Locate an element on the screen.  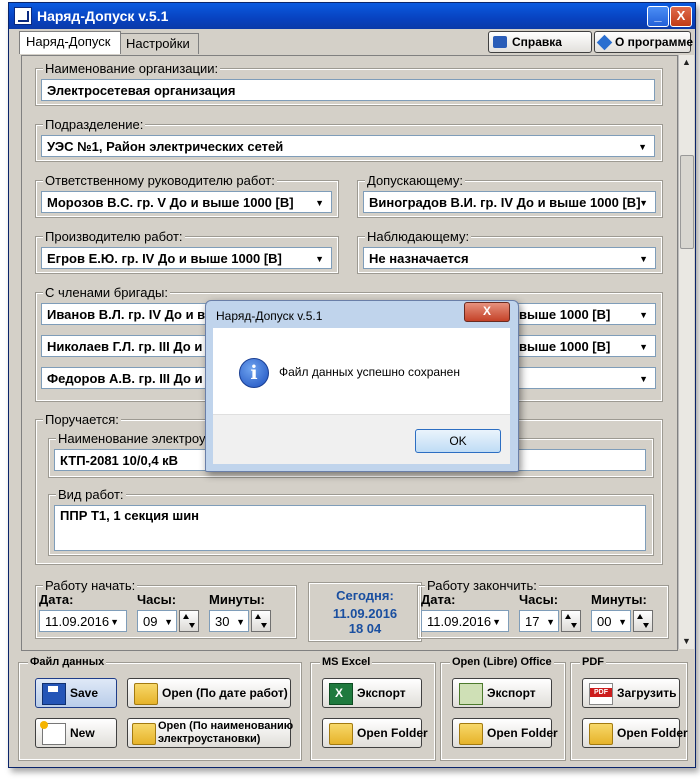
end-hours-select: 17 ▼ is located at coordinates (539, 621).